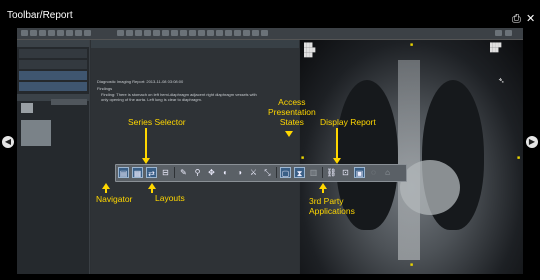 This screenshot has width=540, height=280. What do you see at coordinates (105, 88) in the screenshot?
I see `report-section: Findings` at bounding box center [105, 88].